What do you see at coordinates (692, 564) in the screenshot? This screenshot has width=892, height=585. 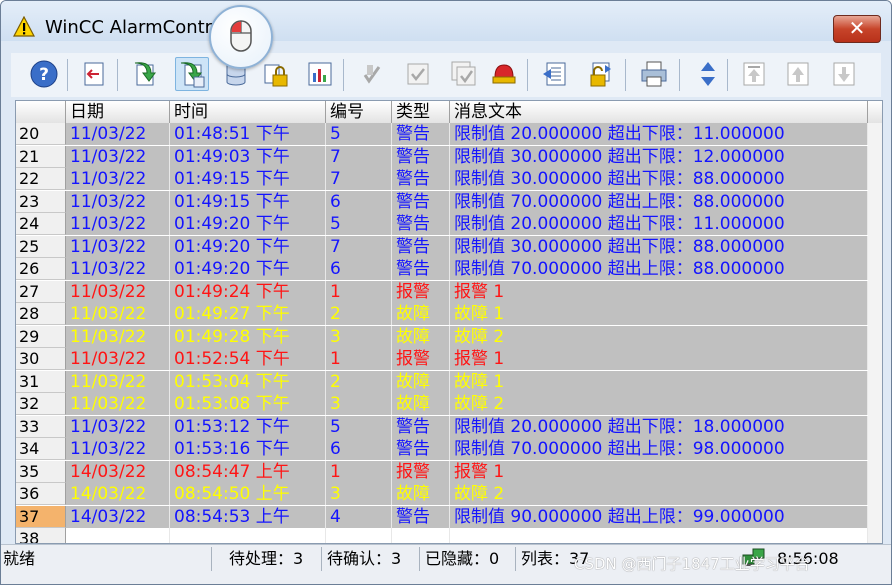 I see `watermark-text: CSDN @西门子1847工业学习平台` at bounding box center [692, 564].